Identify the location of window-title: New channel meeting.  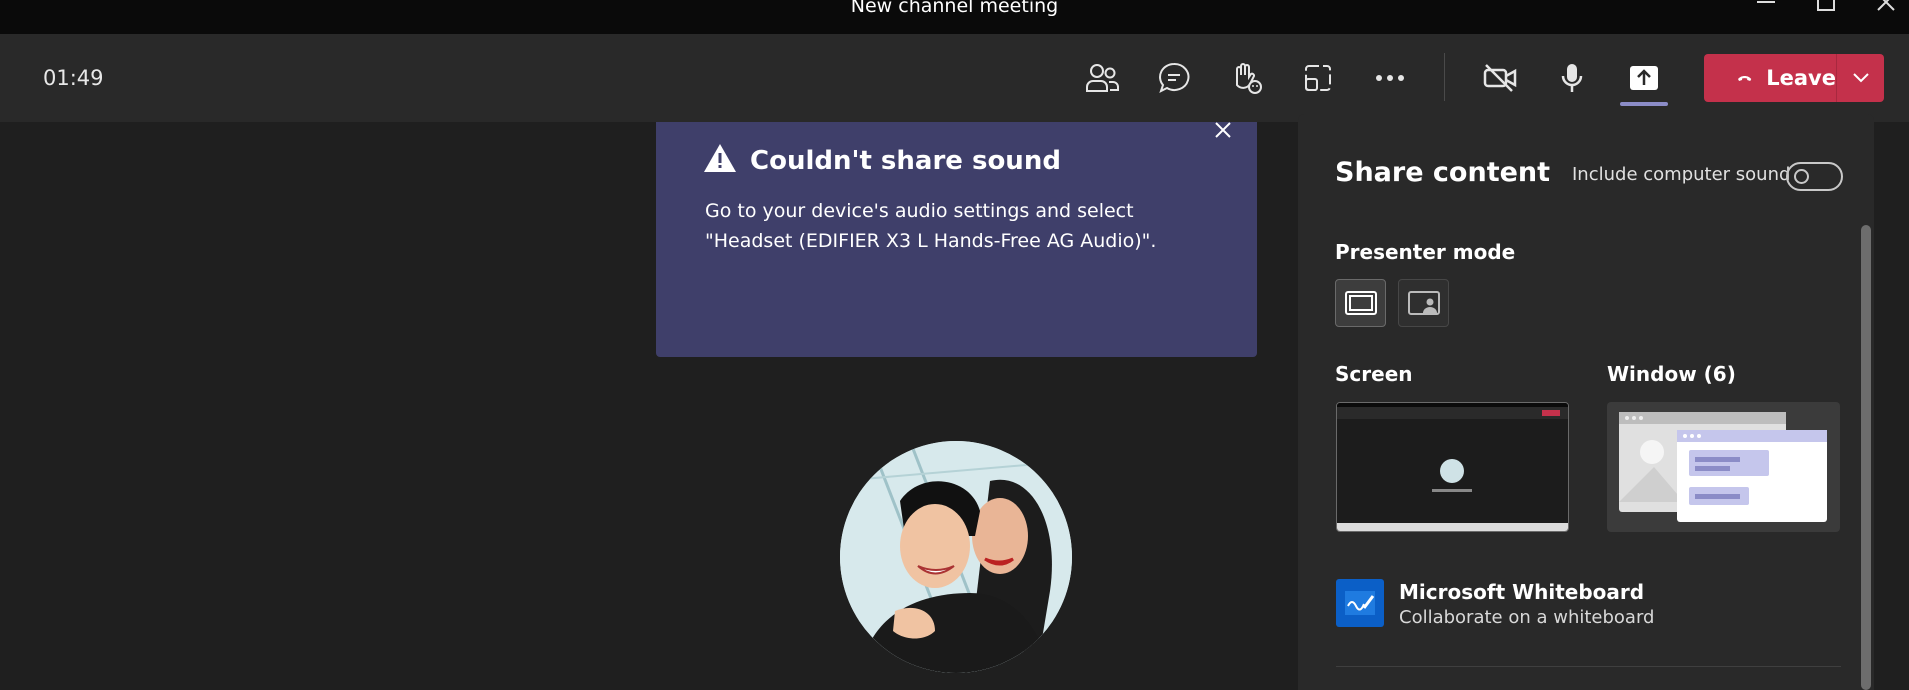
(954, 8).